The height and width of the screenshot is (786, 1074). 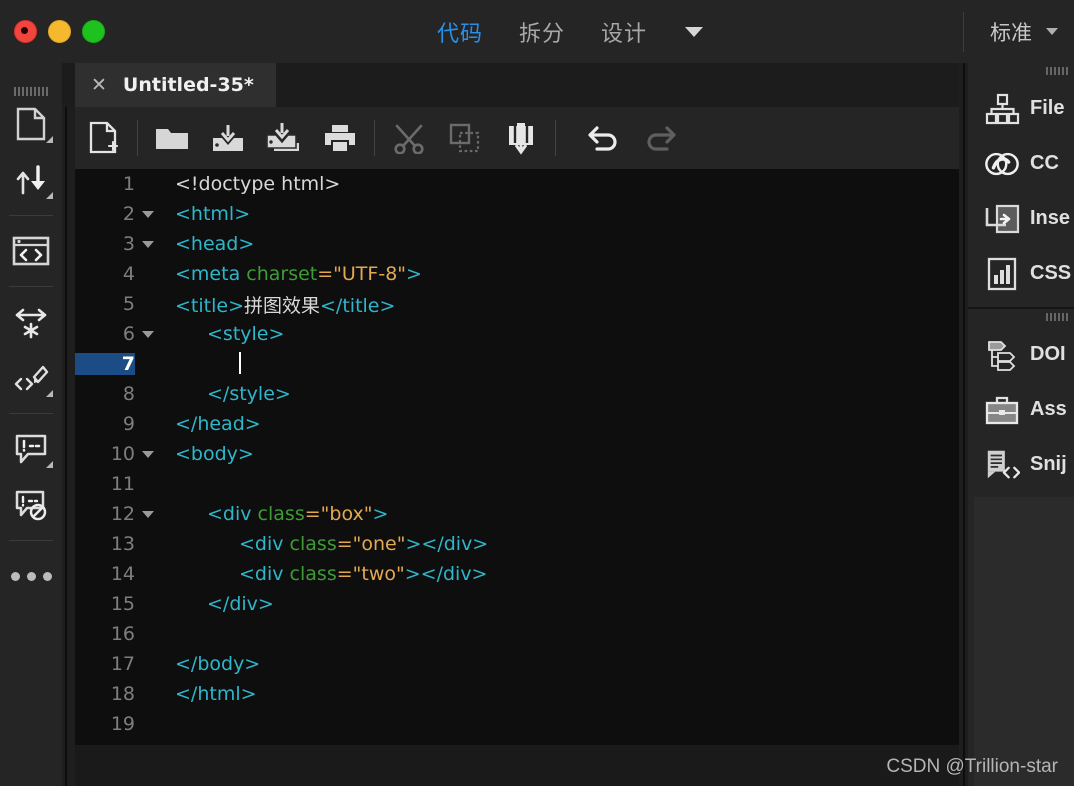 What do you see at coordinates (1050, 218) in the screenshot?
I see `panel-item-label: Inse` at bounding box center [1050, 218].